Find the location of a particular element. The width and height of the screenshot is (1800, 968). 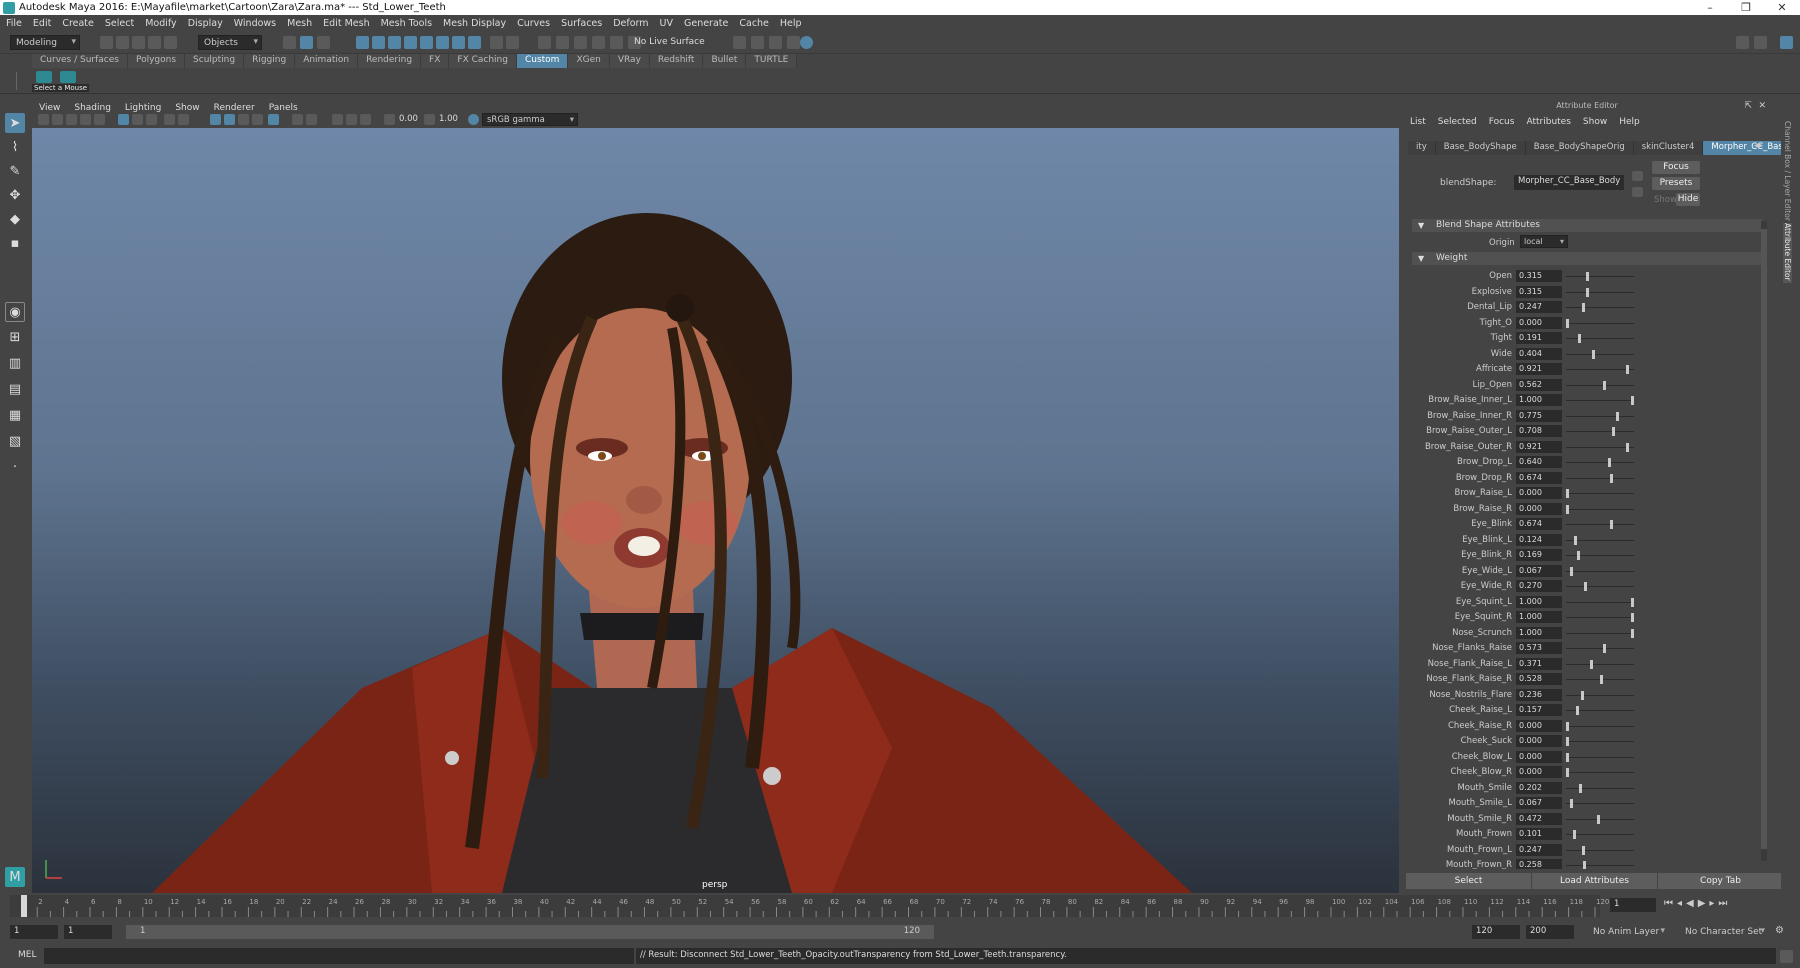

new-scene-icon is located at coordinates (106, 42).